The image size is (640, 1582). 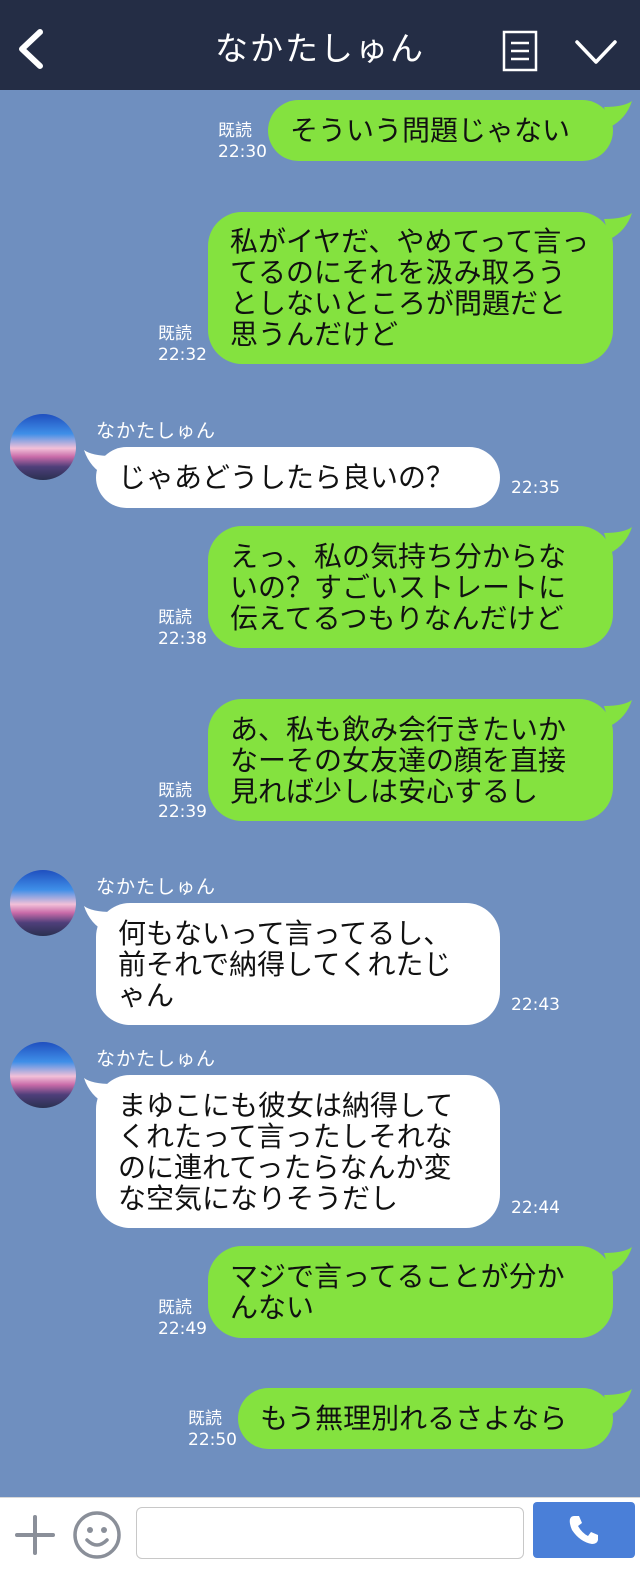 I want to click on message-input, so click(x=330, y=1533).